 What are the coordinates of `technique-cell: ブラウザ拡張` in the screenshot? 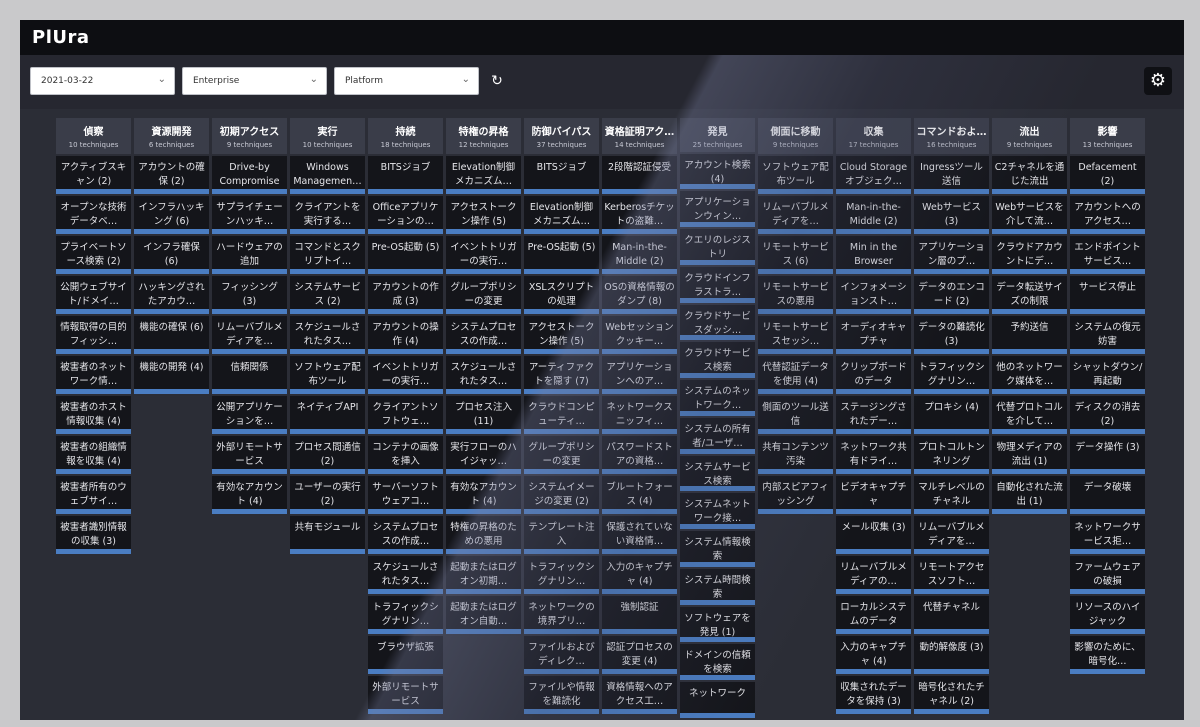 It's located at (405, 655).